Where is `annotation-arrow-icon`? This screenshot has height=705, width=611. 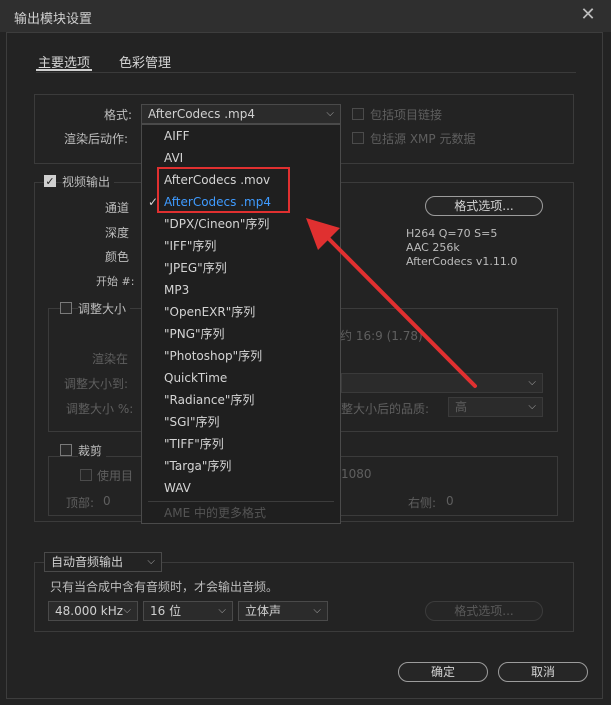
annotation-arrow-icon is located at coordinates (391, 303).